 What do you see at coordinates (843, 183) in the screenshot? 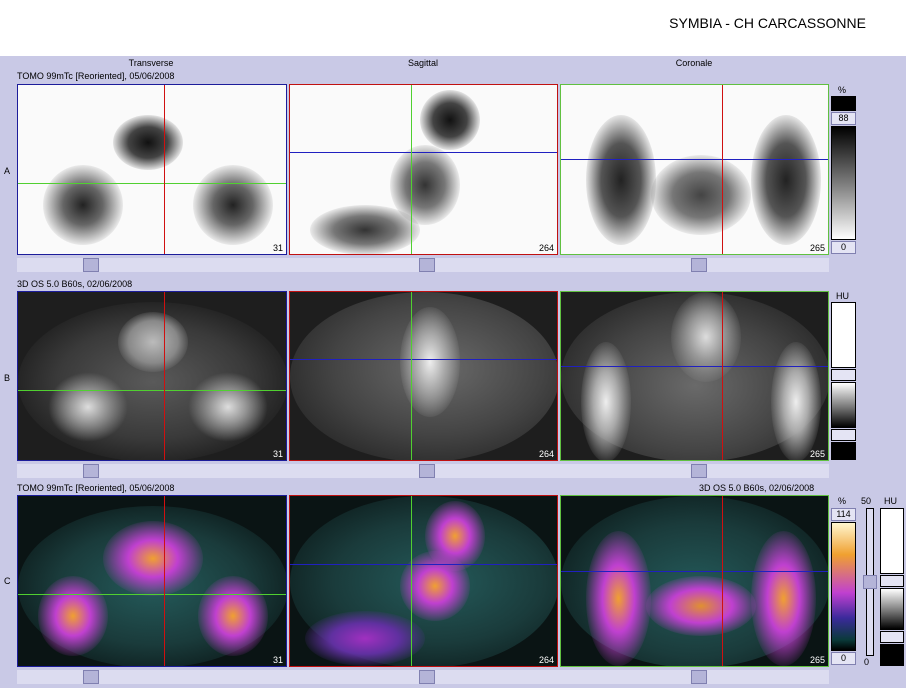
I see `row-a-grayscale-bar` at bounding box center [843, 183].